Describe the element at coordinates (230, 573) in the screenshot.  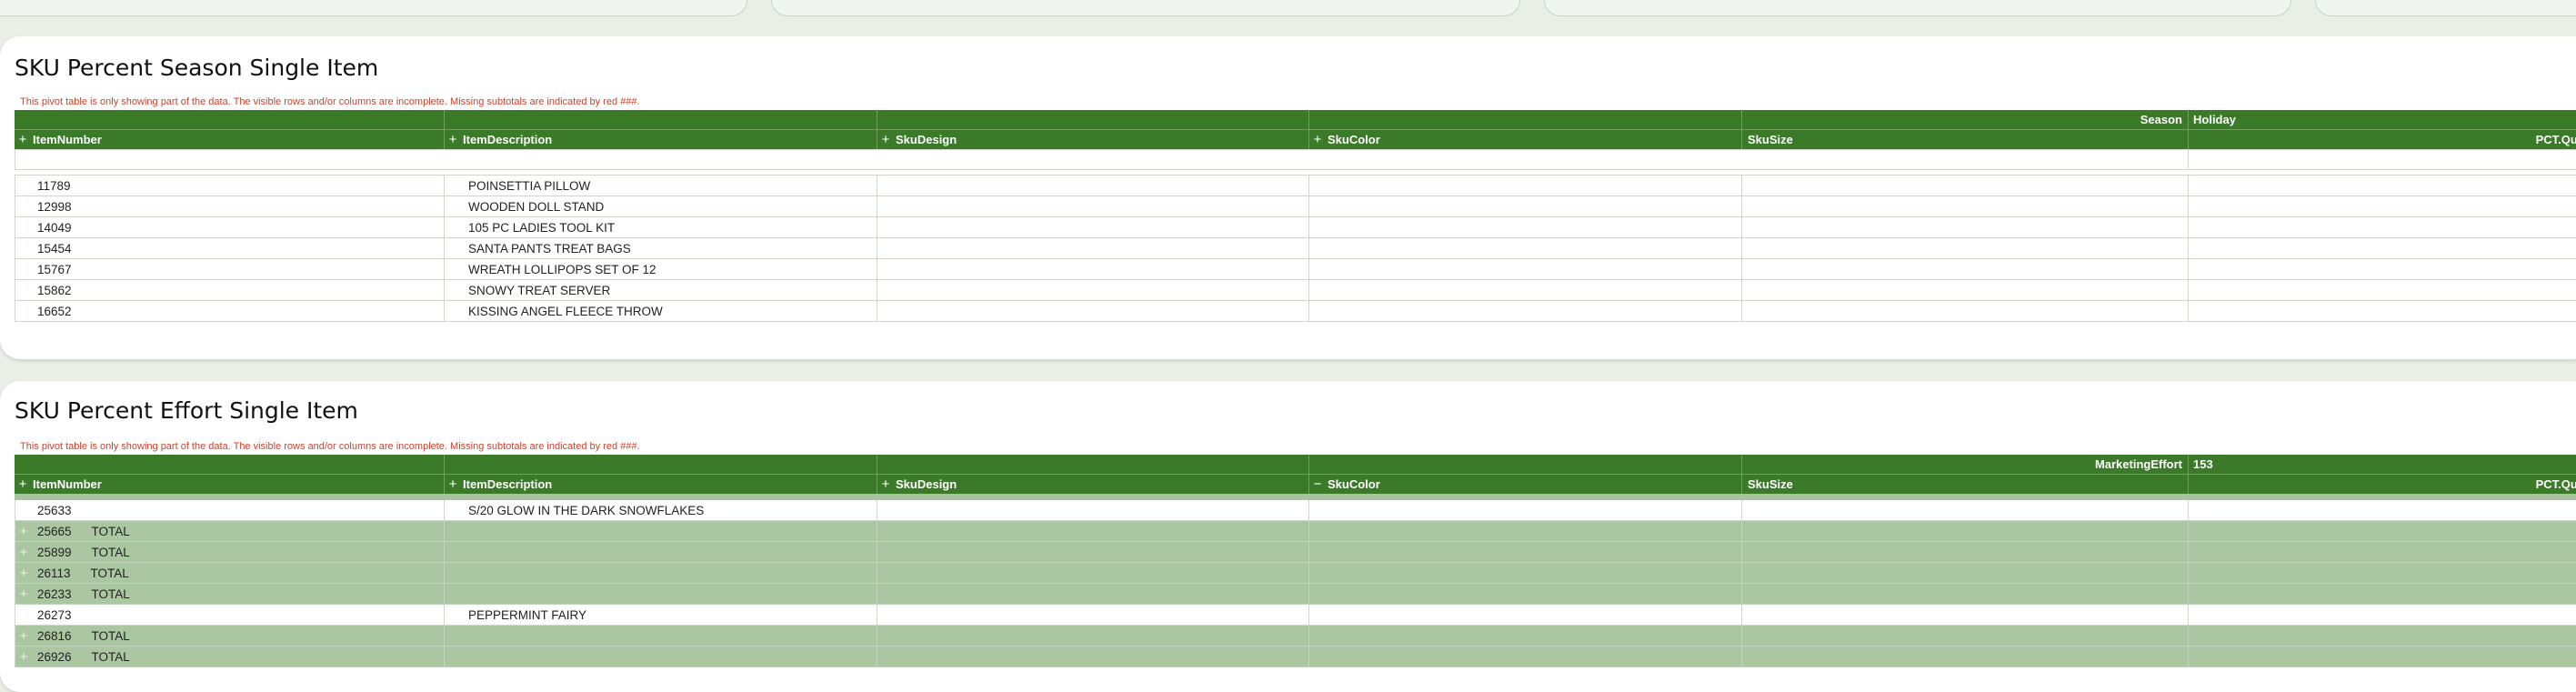
I see `cell-itemnumber: +26113 TOTAL` at that location.